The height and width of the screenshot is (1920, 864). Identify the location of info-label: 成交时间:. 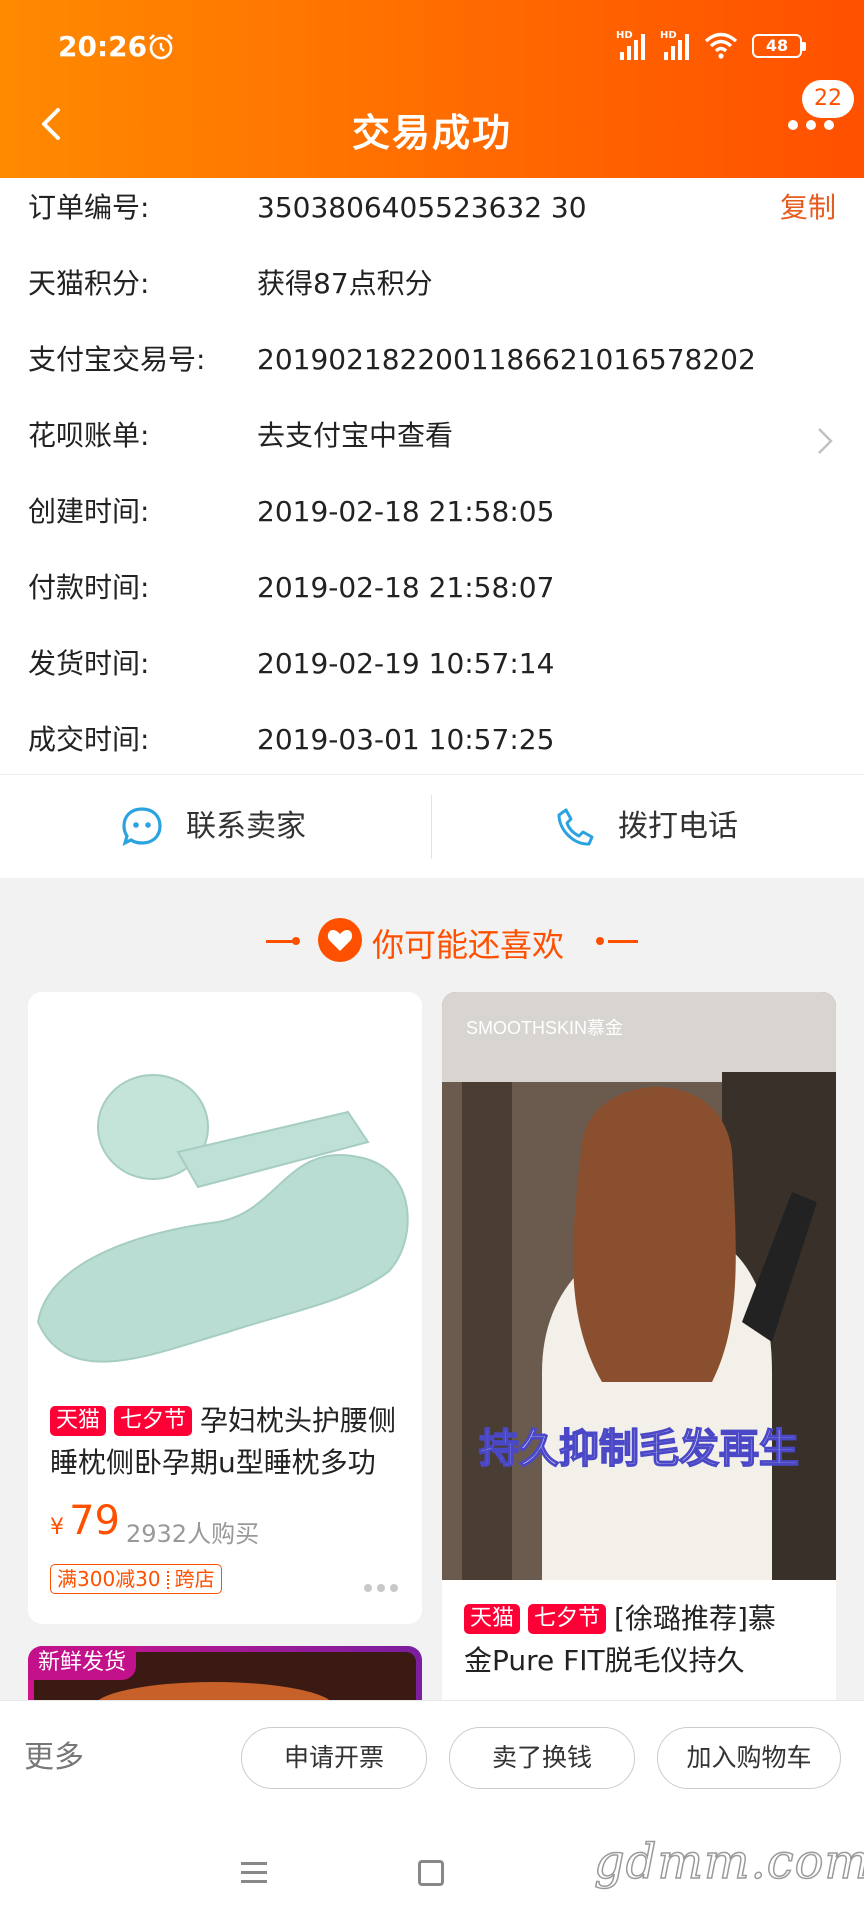
(89, 739).